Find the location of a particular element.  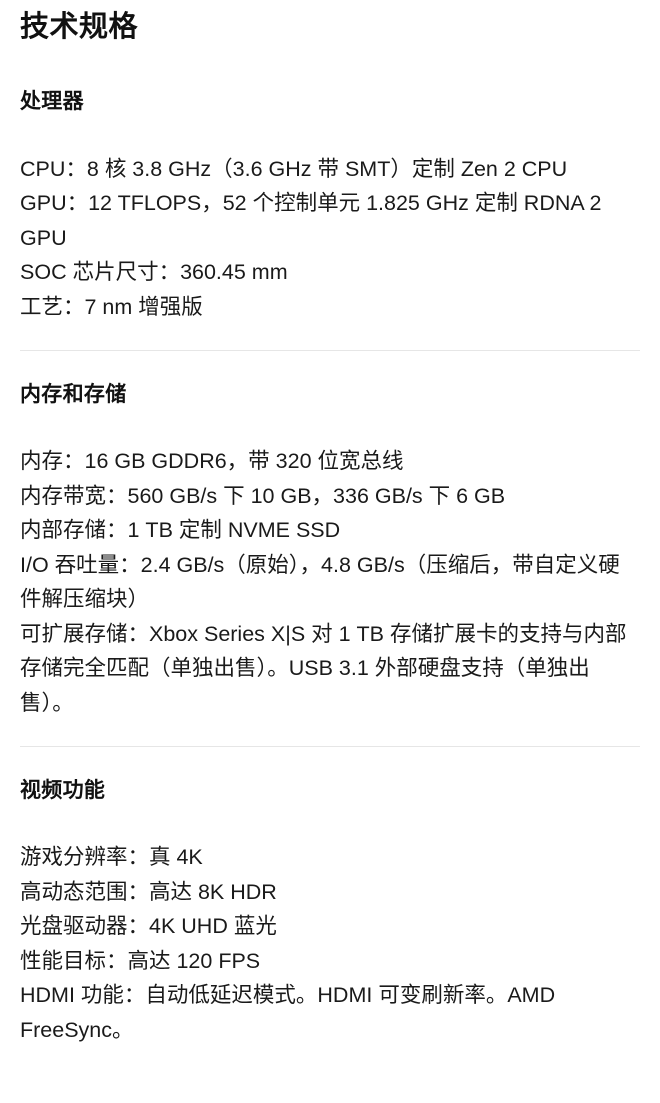

spec-line: 性能目标：高达 120 FPS is located at coordinates (140, 960).